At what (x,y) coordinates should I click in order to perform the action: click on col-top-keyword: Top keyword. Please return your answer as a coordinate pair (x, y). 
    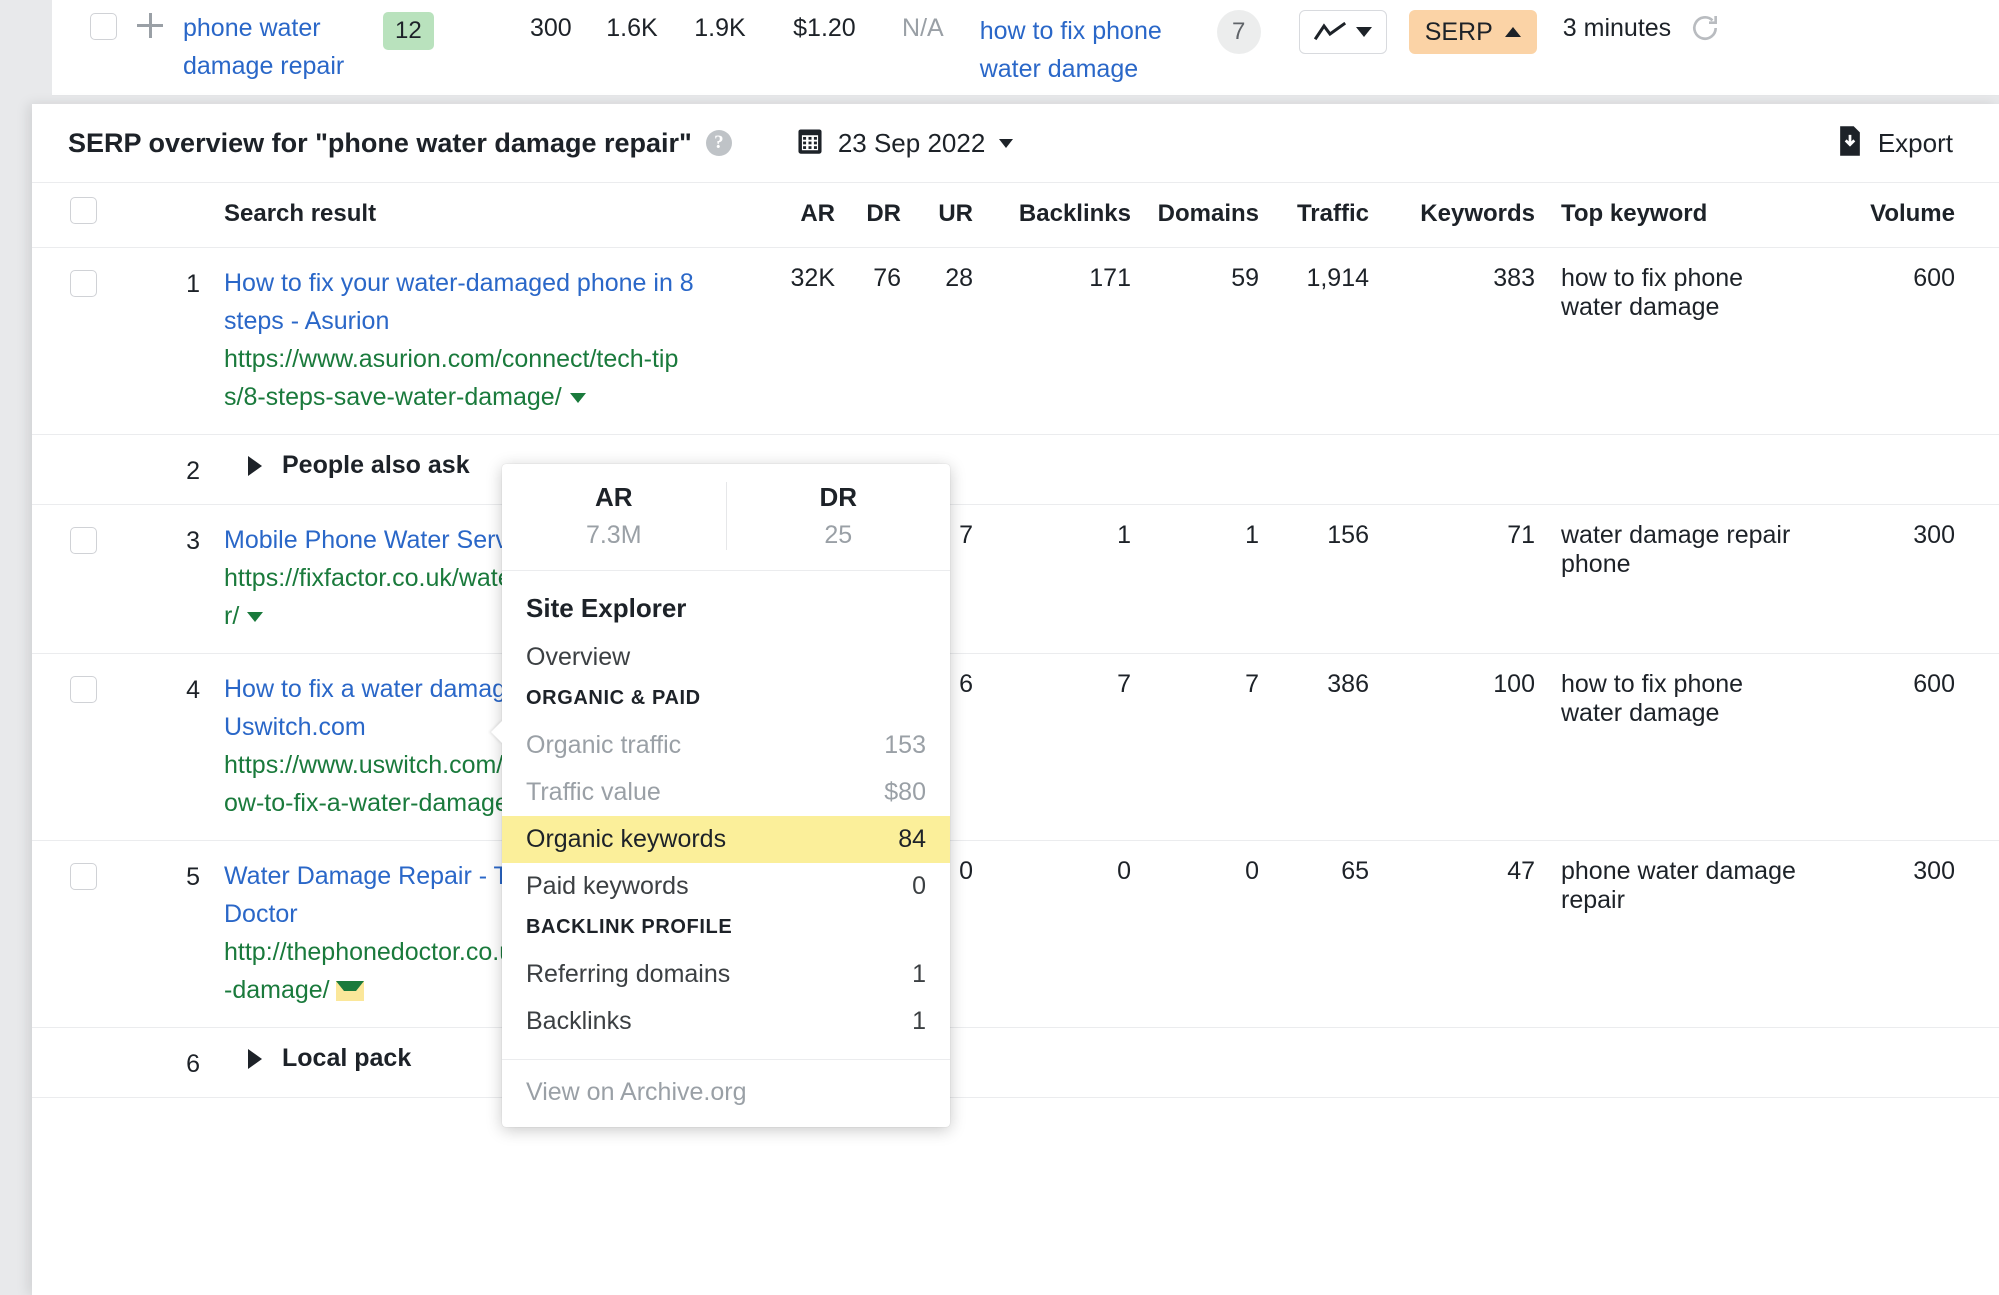
    Looking at the image, I should click on (1670, 215).